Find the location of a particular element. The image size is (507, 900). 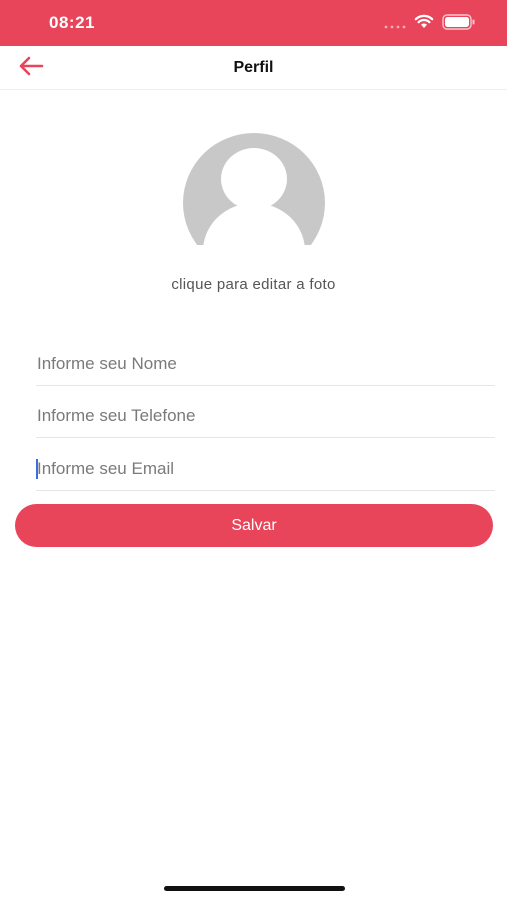

battery-icon is located at coordinates (459, 24).